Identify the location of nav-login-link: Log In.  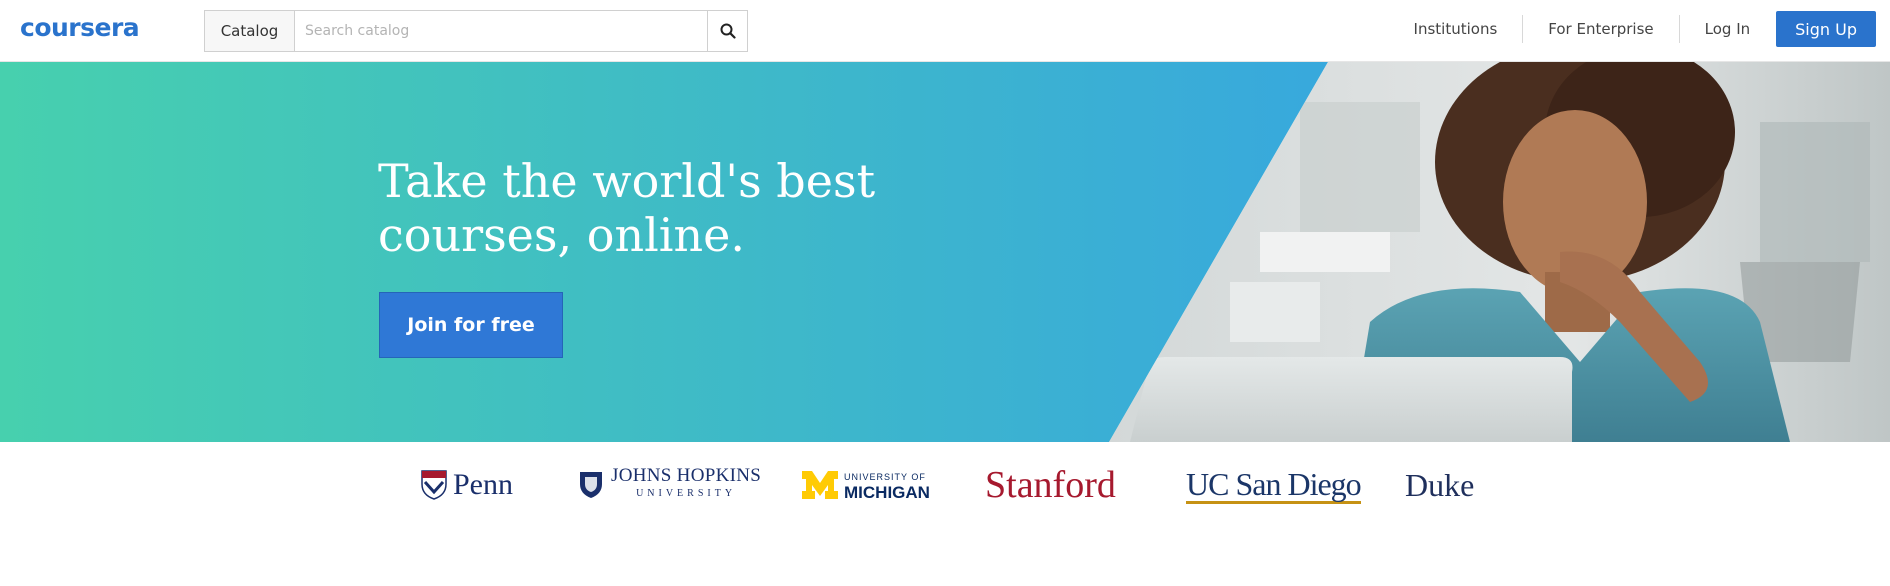
(1728, 29).